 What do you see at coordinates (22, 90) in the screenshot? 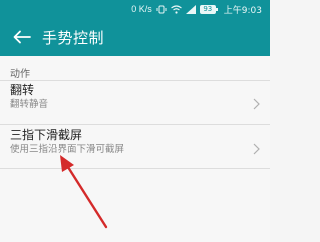
I see `list-item-title: 翻转` at bounding box center [22, 90].